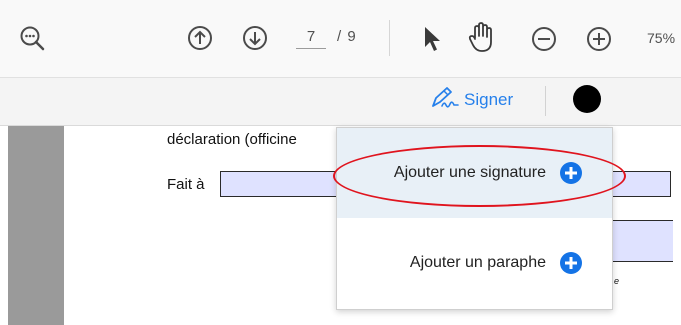 The width and height of the screenshot is (681, 325). I want to click on arrow-up-icon, so click(200, 38).